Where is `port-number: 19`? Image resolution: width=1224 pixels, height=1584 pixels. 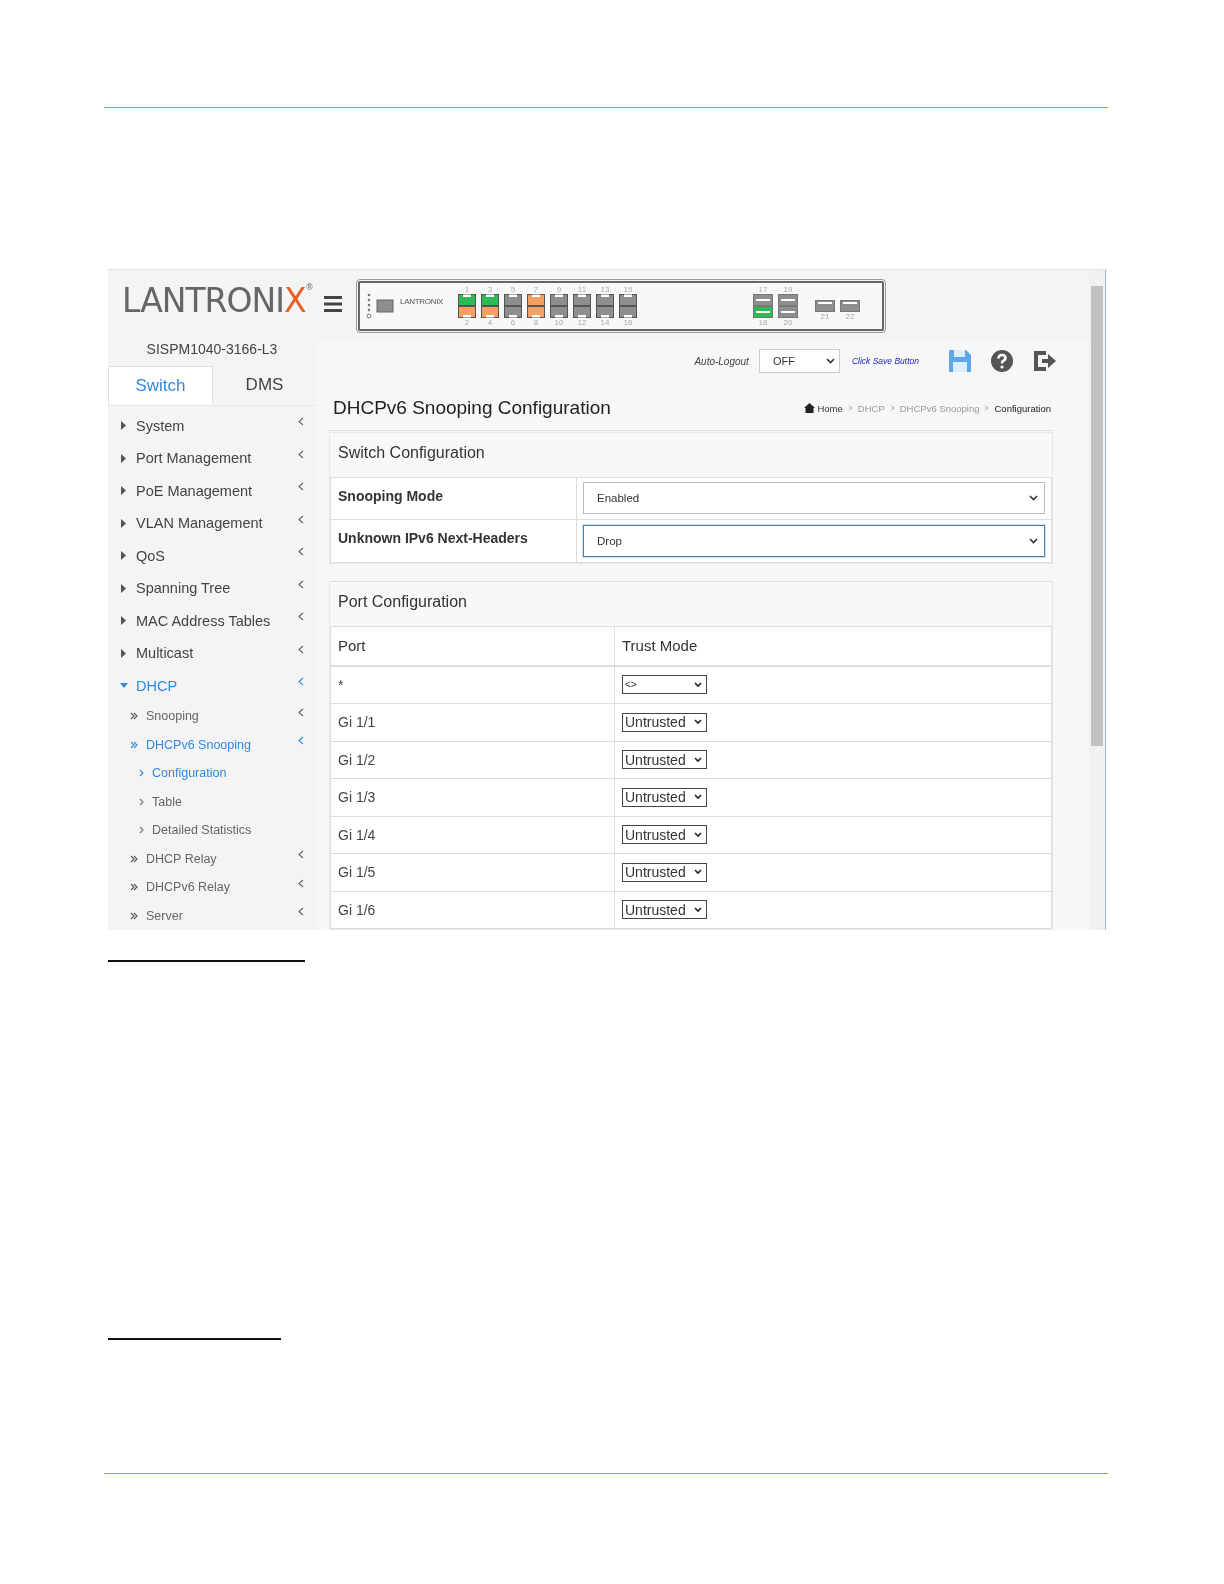
port-number: 19 is located at coordinates (788, 289).